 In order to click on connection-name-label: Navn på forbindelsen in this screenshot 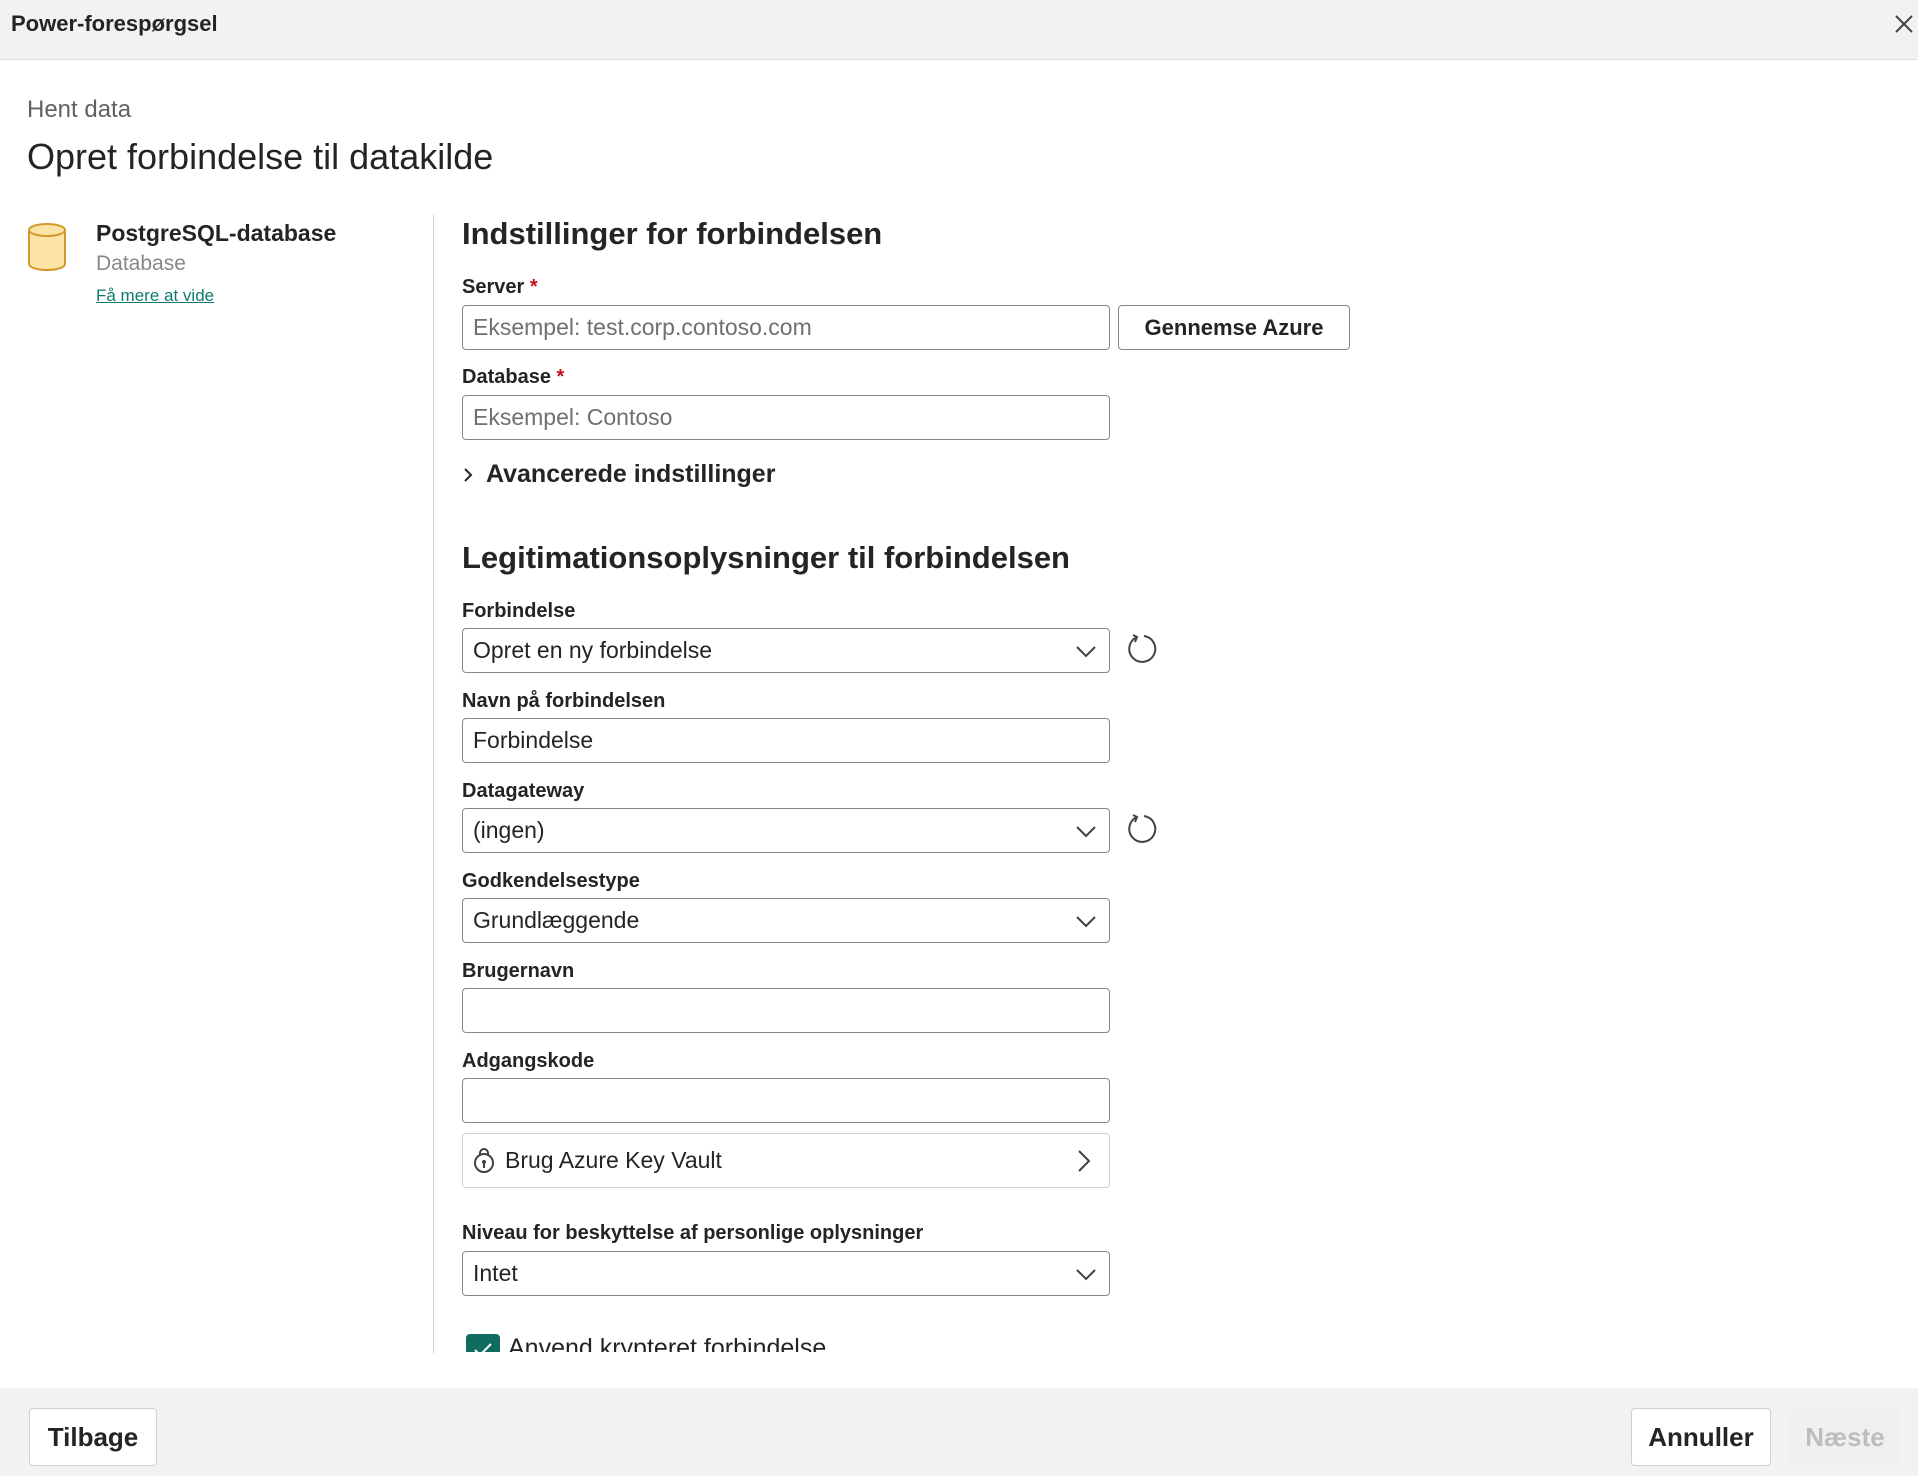, I will do `click(564, 701)`.